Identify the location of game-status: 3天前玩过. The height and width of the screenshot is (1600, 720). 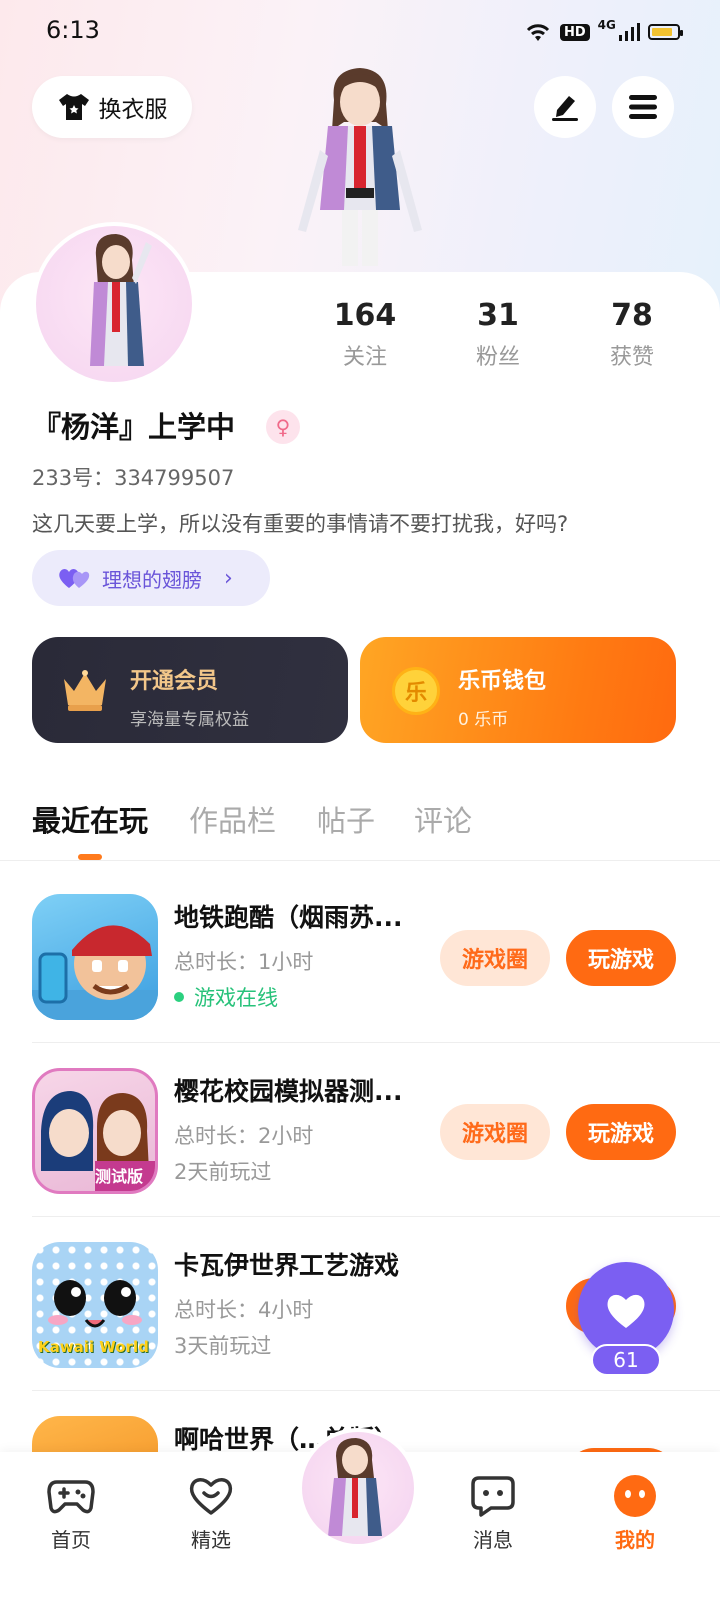
(222, 1345).